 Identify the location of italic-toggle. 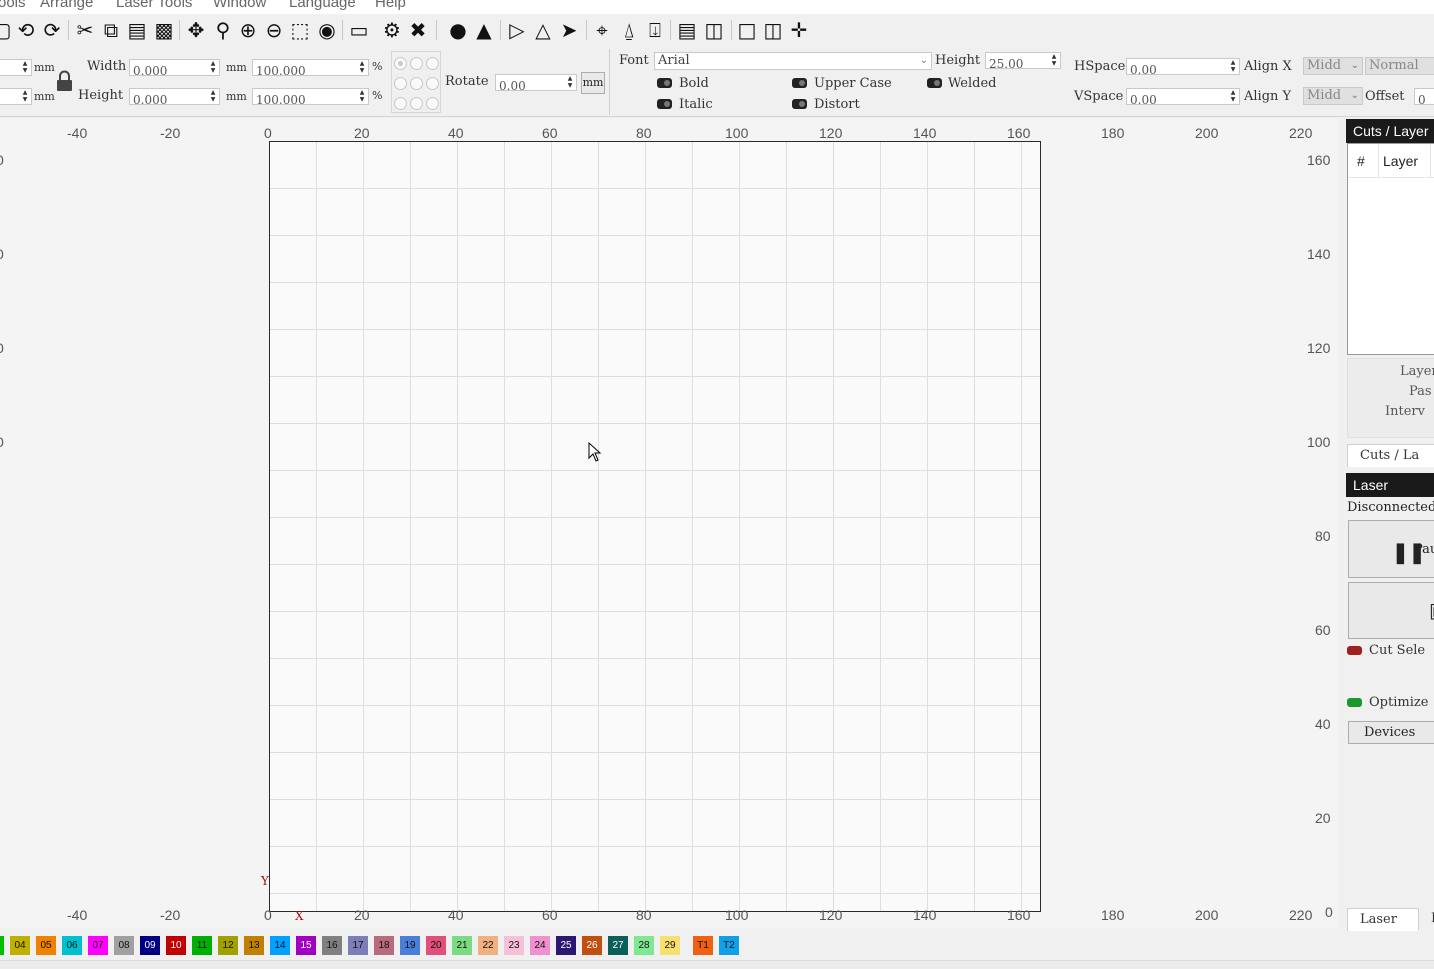
(664, 104).